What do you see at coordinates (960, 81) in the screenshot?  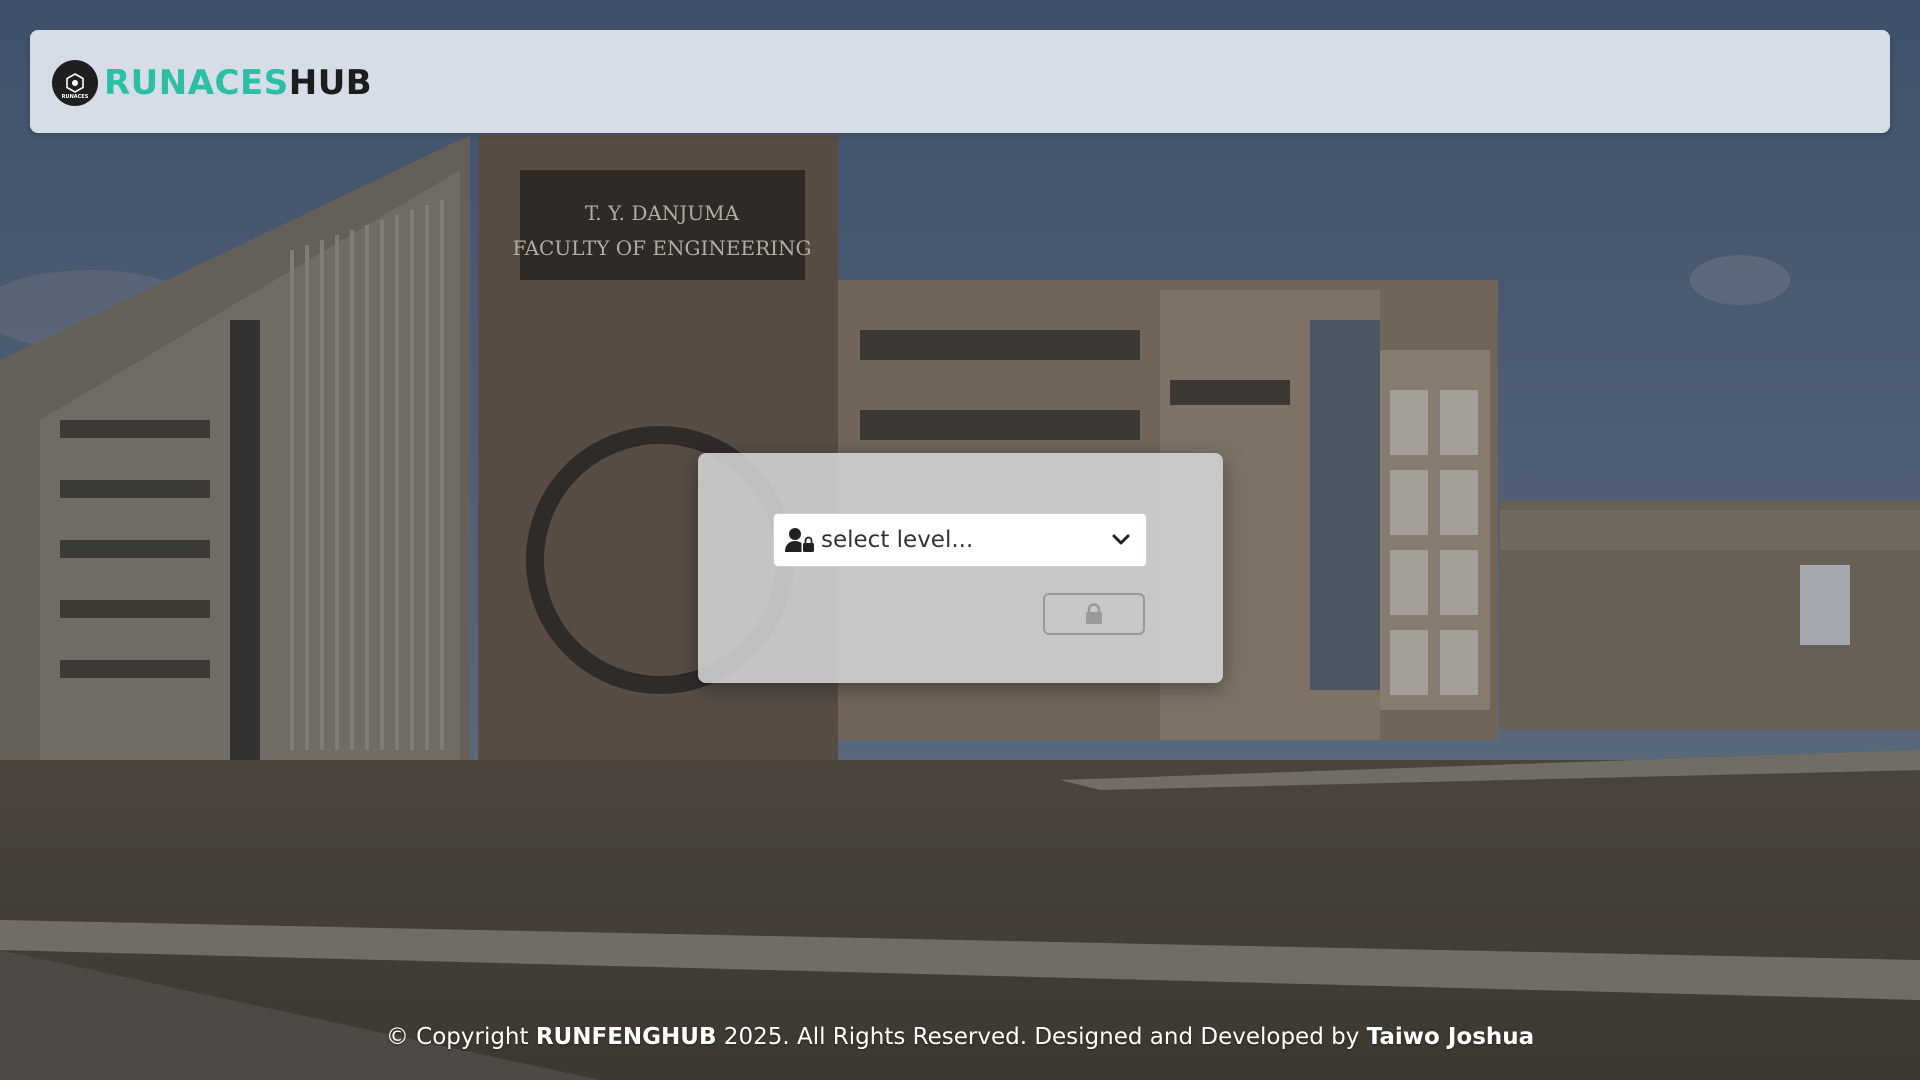 I see `top-navbar: RUNACES RUNACESHUB` at bounding box center [960, 81].